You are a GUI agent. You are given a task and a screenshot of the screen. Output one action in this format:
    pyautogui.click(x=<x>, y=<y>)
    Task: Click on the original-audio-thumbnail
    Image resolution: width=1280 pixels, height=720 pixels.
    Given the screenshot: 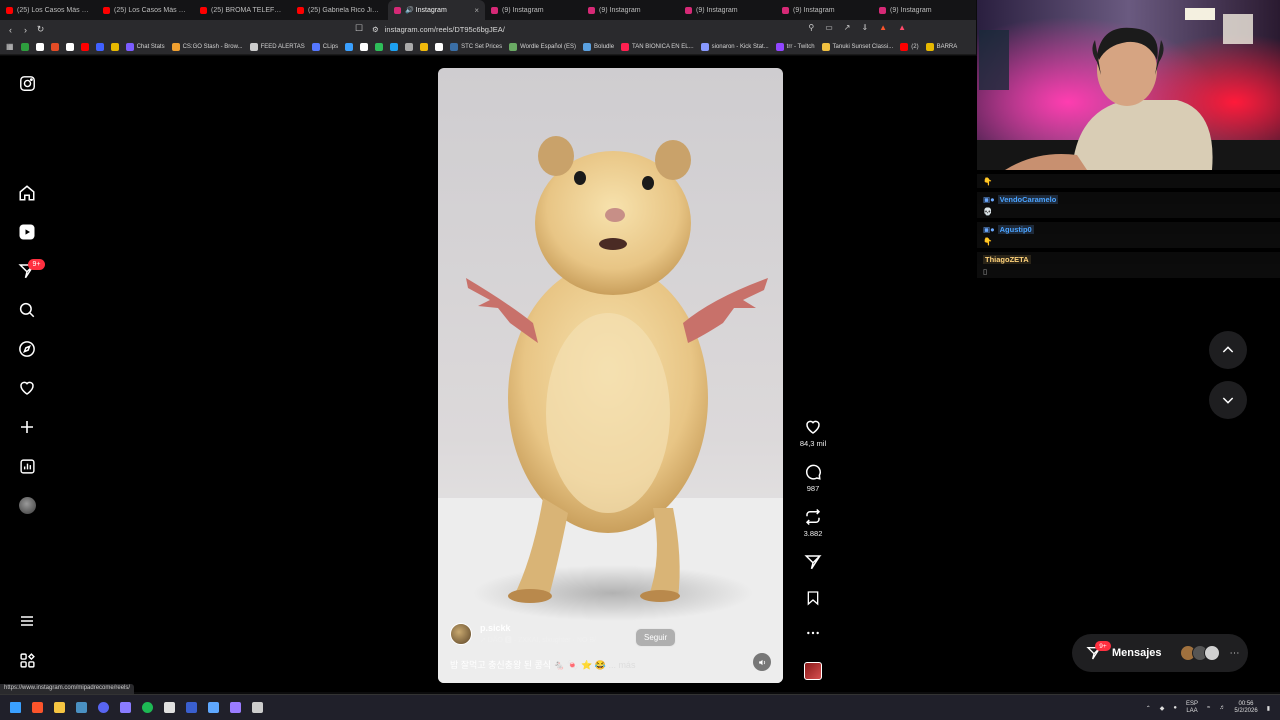 What is the action you would take?
    pyautogui.click(x=813, y=671)
    